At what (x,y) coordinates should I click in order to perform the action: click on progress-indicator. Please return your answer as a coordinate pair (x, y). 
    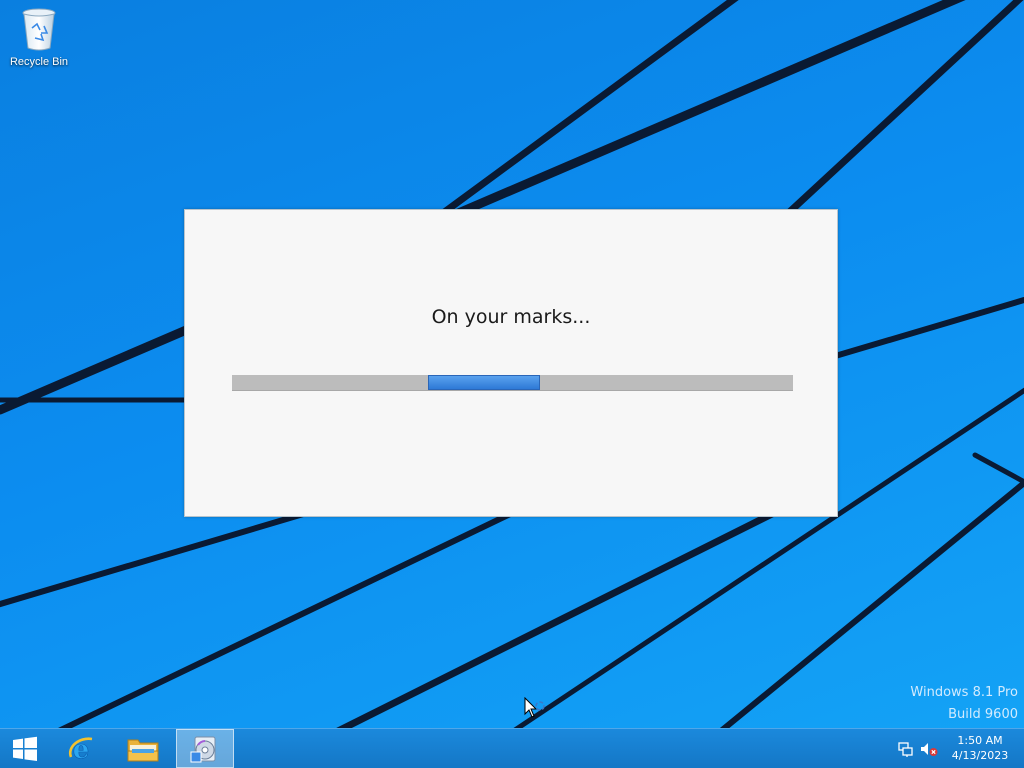
    Looking at the image, I should click on (484, 382).